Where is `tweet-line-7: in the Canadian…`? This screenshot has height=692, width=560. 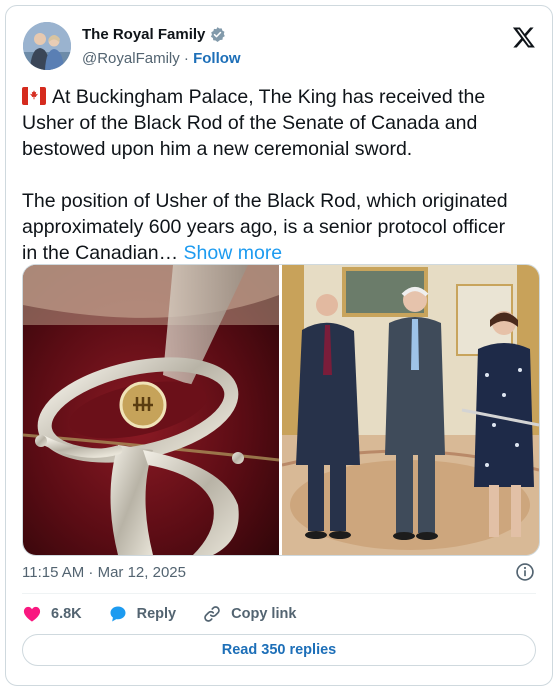
tweet-line-7: in the Canadian… is located at coordinates (100, 253).